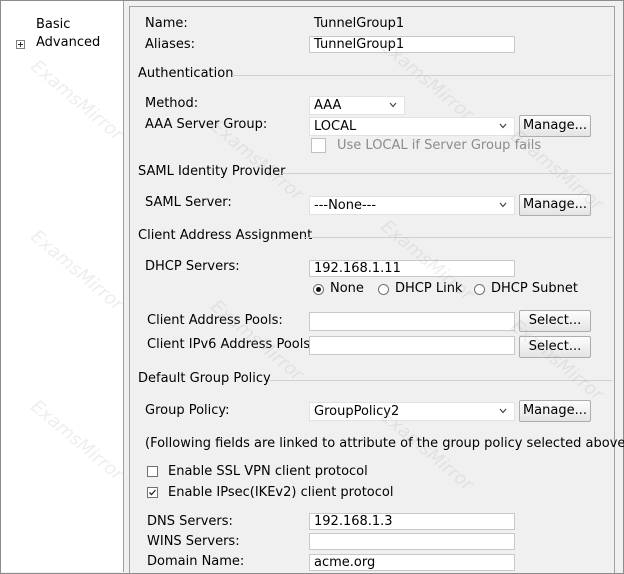 The height and width of the screenshot is (574, 624). What do you see at coordinates (345, 205) in the screenshot?
I see `saml-server-value: ---None---` at bounding box center [345, 205].